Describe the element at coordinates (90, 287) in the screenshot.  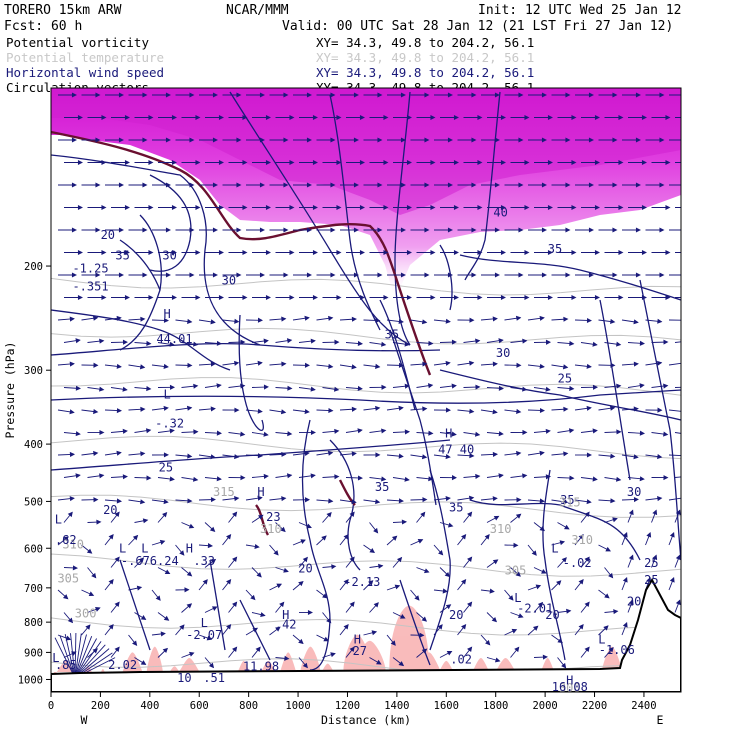
I see `extrema-label: -.351` at that location.